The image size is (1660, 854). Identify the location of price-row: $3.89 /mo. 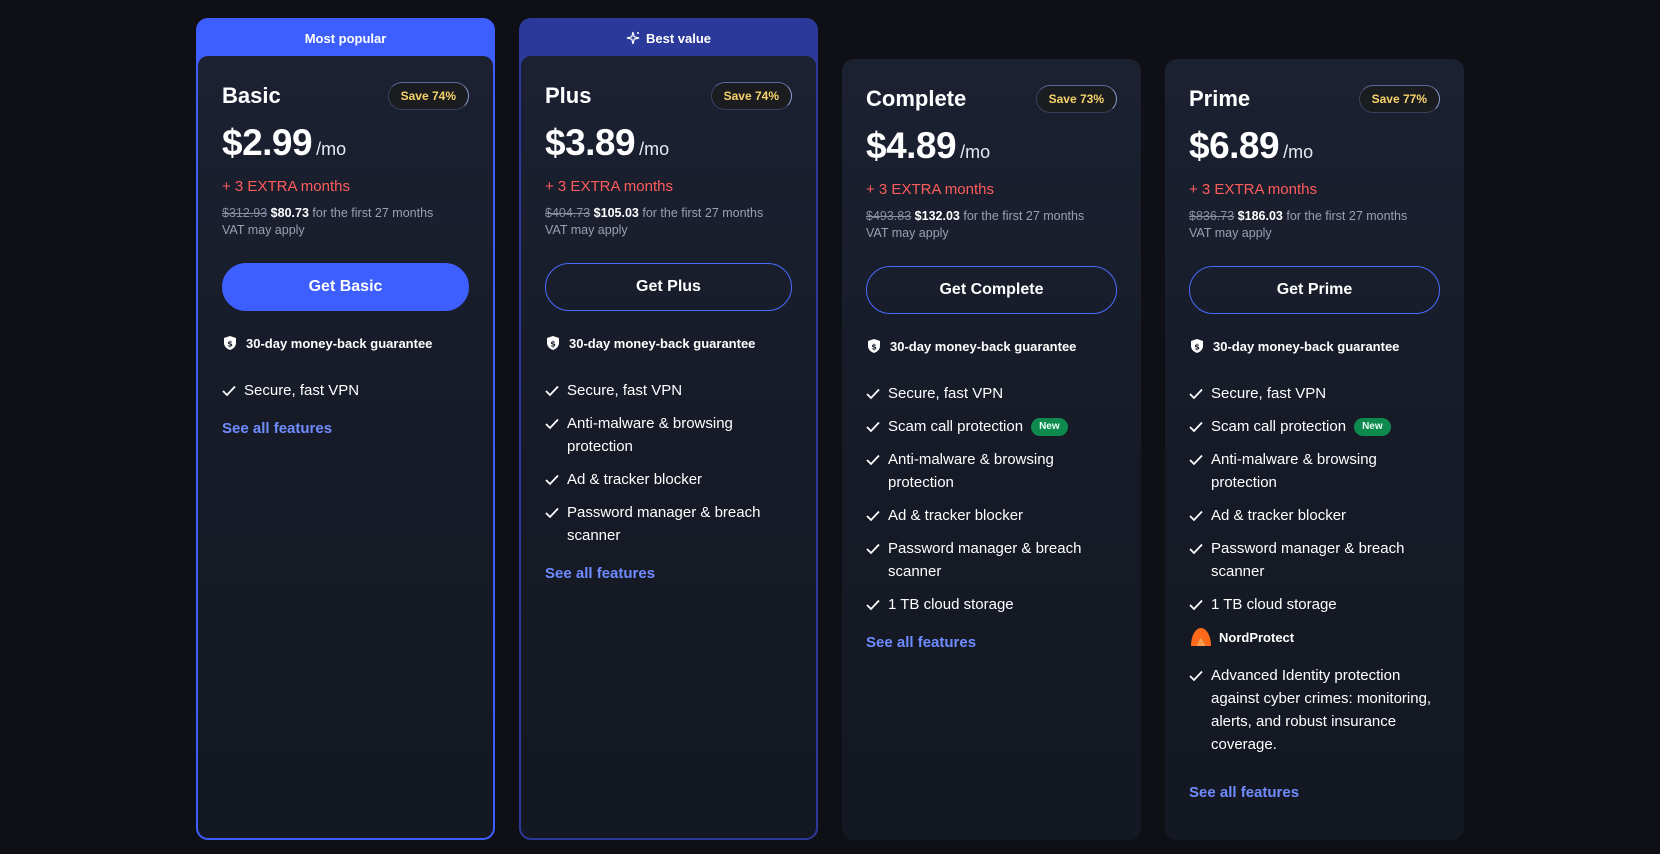
(668, 144).